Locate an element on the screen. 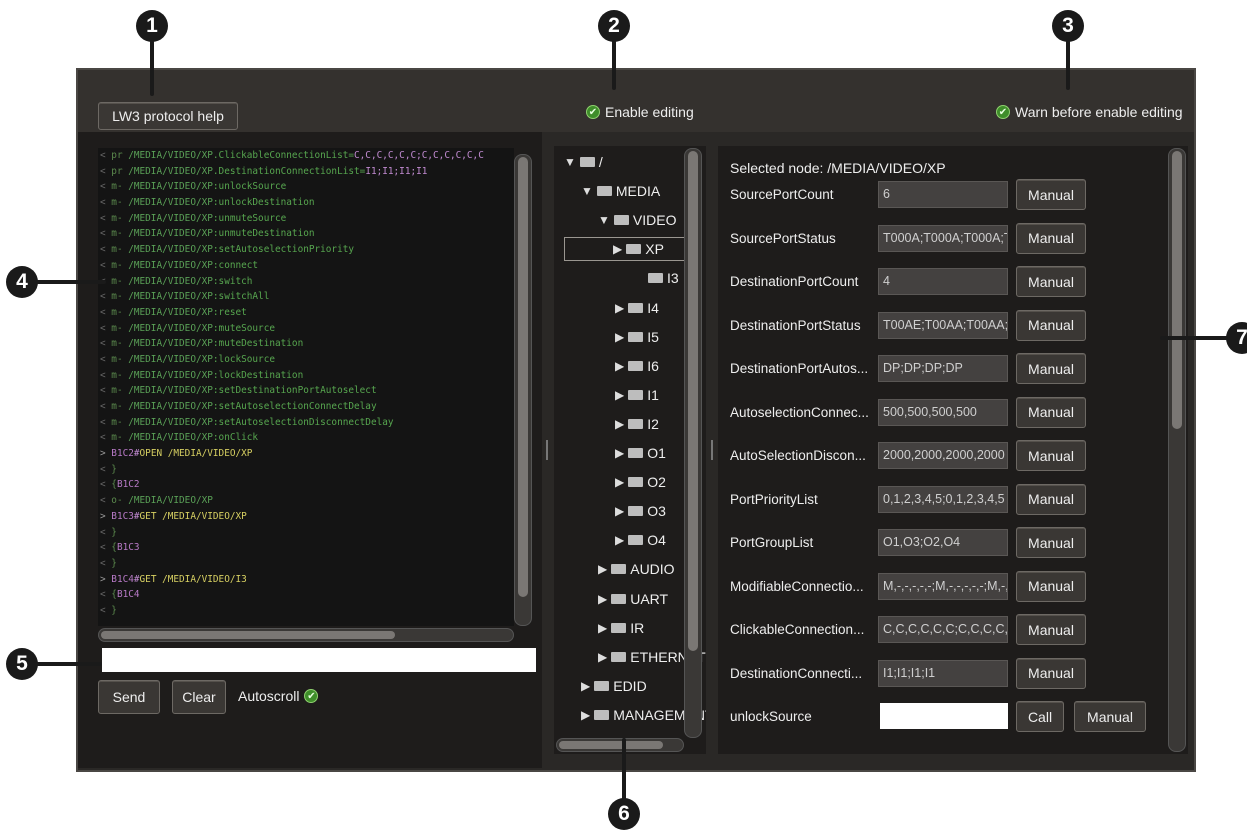 This screenshot has width=1247, height=832. tree-node-o4: ▶ O4 is located at coordinates (640, 540).